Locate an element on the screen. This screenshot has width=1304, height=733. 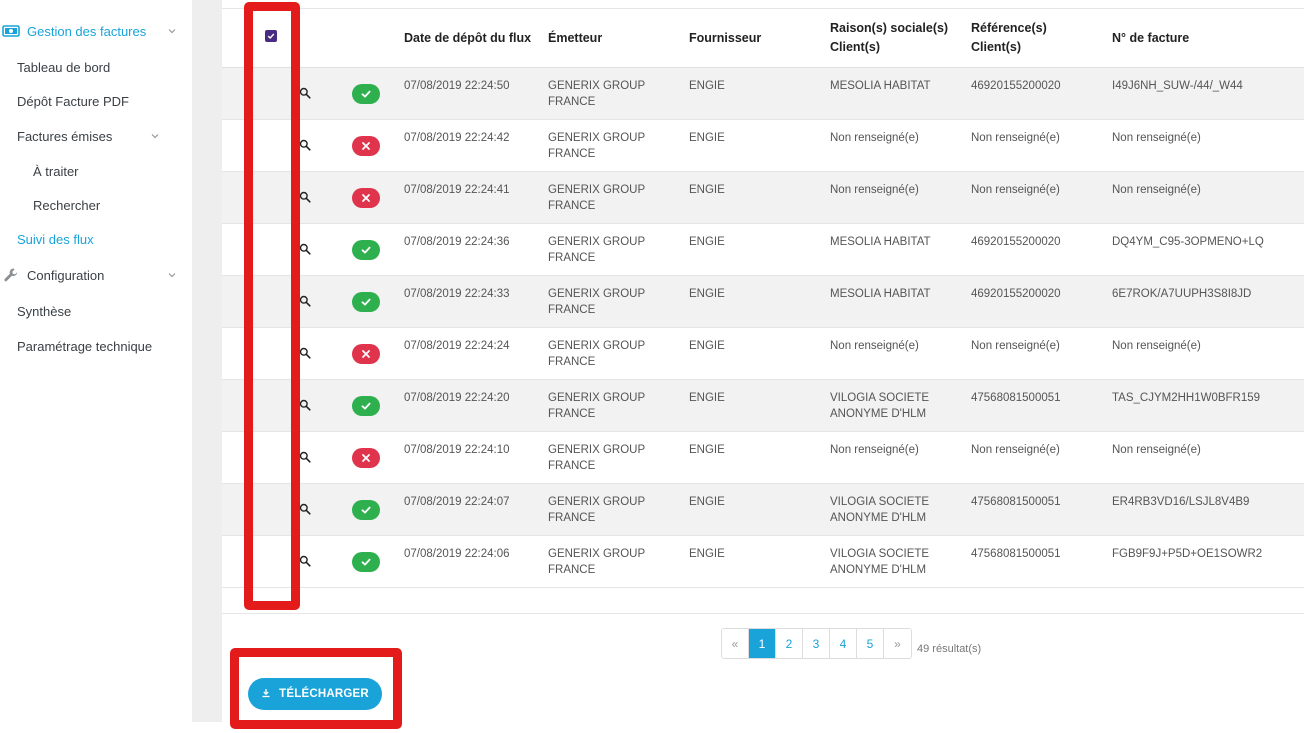
sidebar-item-synthese: Synthèse is located at coordinates (96, 311).